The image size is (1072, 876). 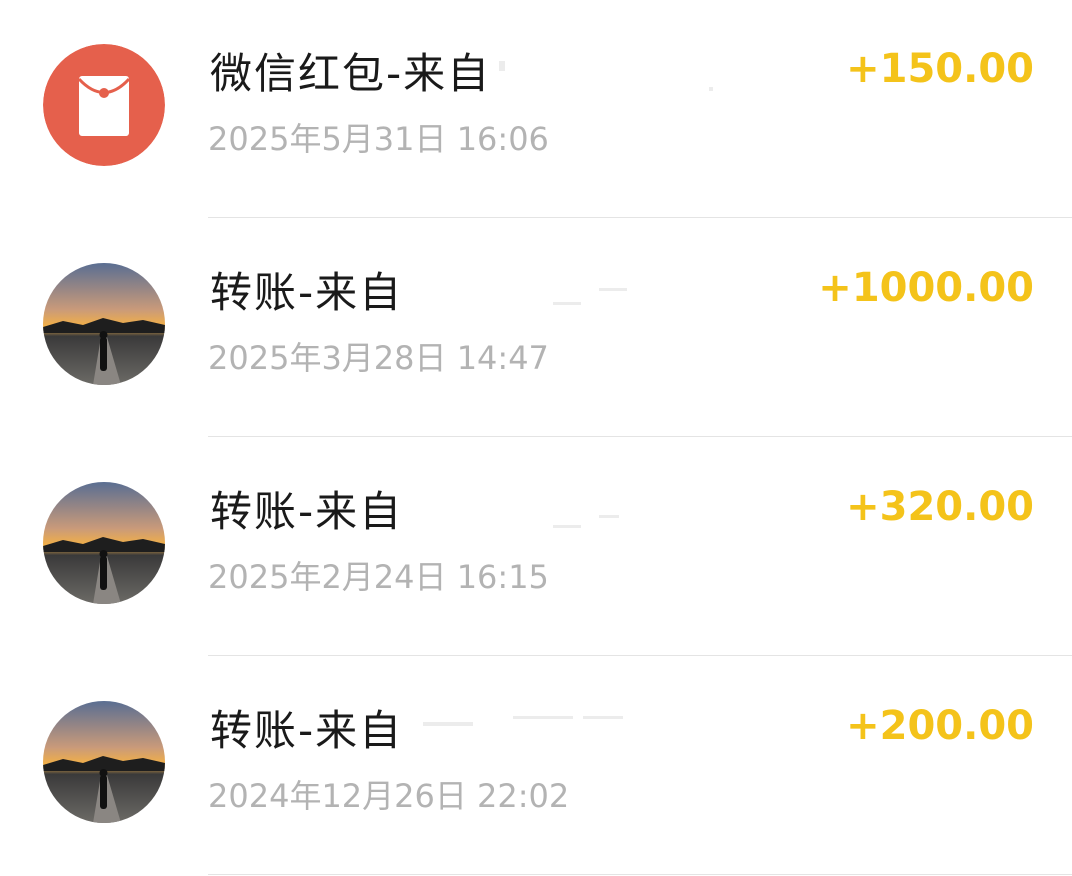 I want to click on transaction-datetime: 2025年3月28日 14:47, so click(x=378, y=358).